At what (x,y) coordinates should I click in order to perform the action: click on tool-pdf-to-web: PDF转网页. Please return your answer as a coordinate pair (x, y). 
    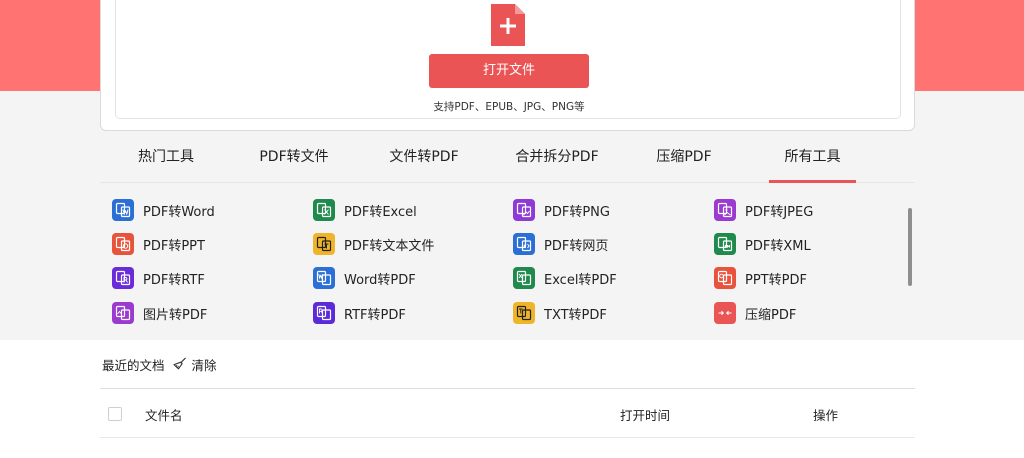
    Looking at the image, I should click on (560, 244).